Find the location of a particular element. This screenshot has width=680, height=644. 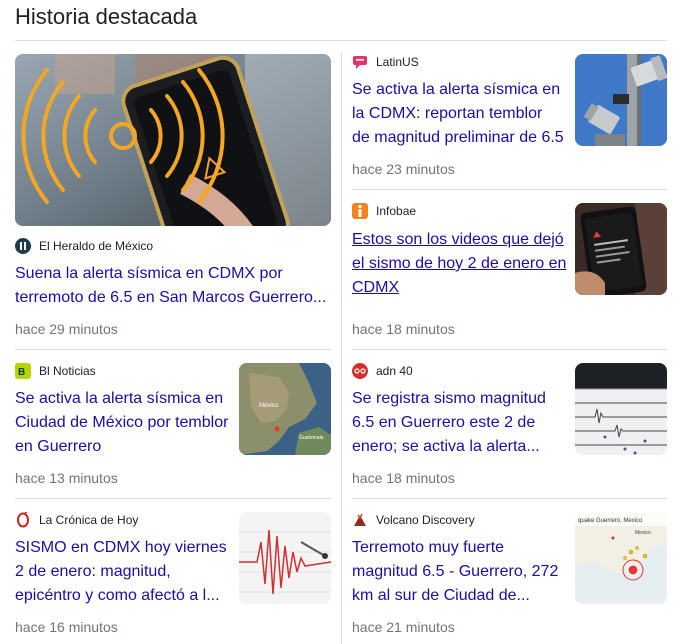

adn40-logo-icon is located at coordinates (360, 371).